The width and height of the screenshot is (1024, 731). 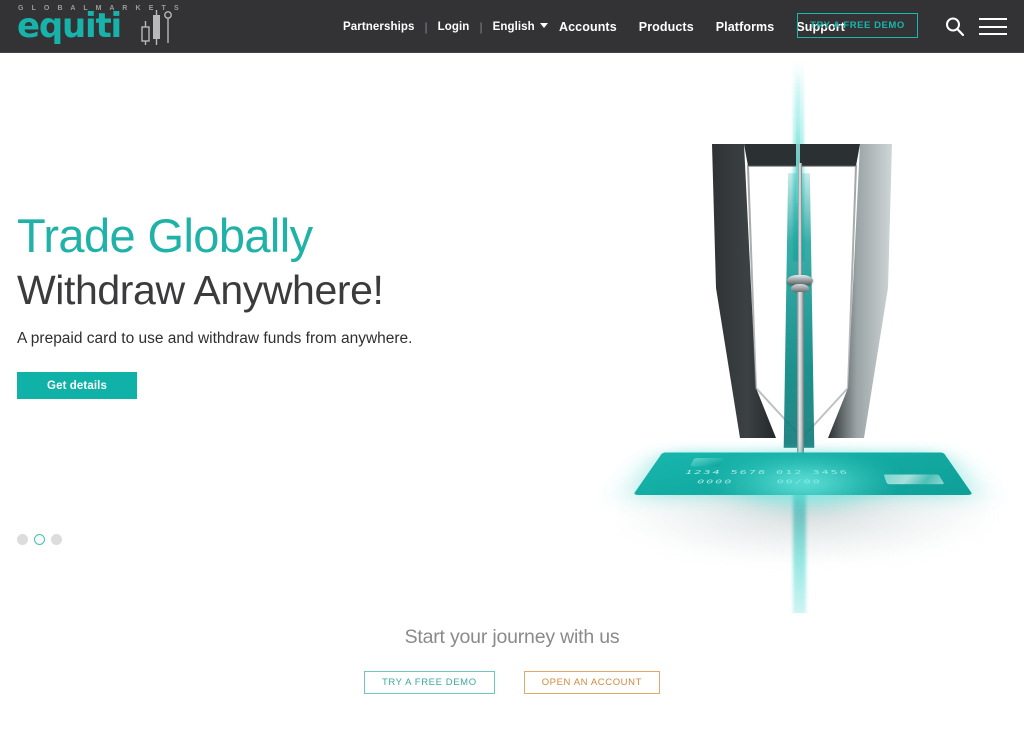 I want to click on hero-title-primary: Trade Globally, so click(x=165, y=235).